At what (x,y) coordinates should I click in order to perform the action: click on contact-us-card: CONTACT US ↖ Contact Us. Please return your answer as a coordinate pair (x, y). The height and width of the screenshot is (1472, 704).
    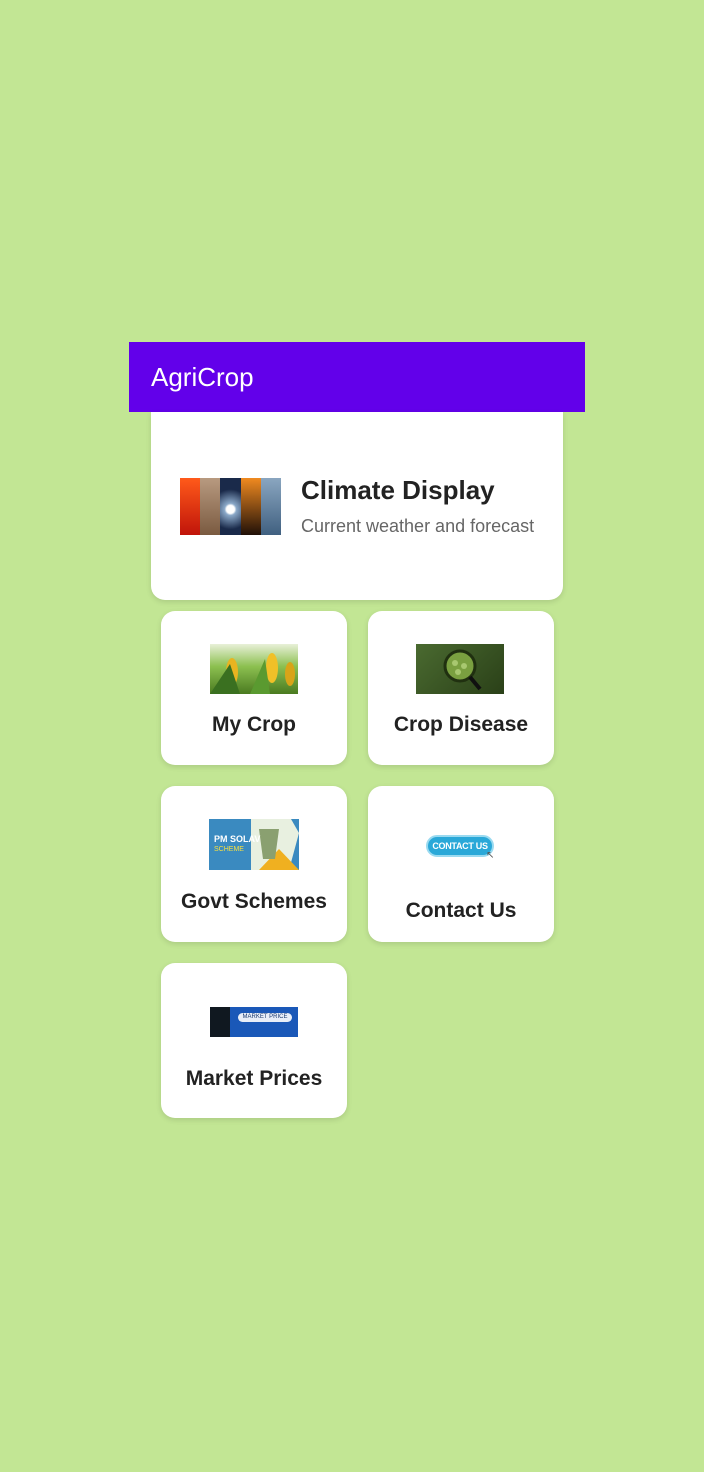
    Looking at the image, I should click on (461, 864).